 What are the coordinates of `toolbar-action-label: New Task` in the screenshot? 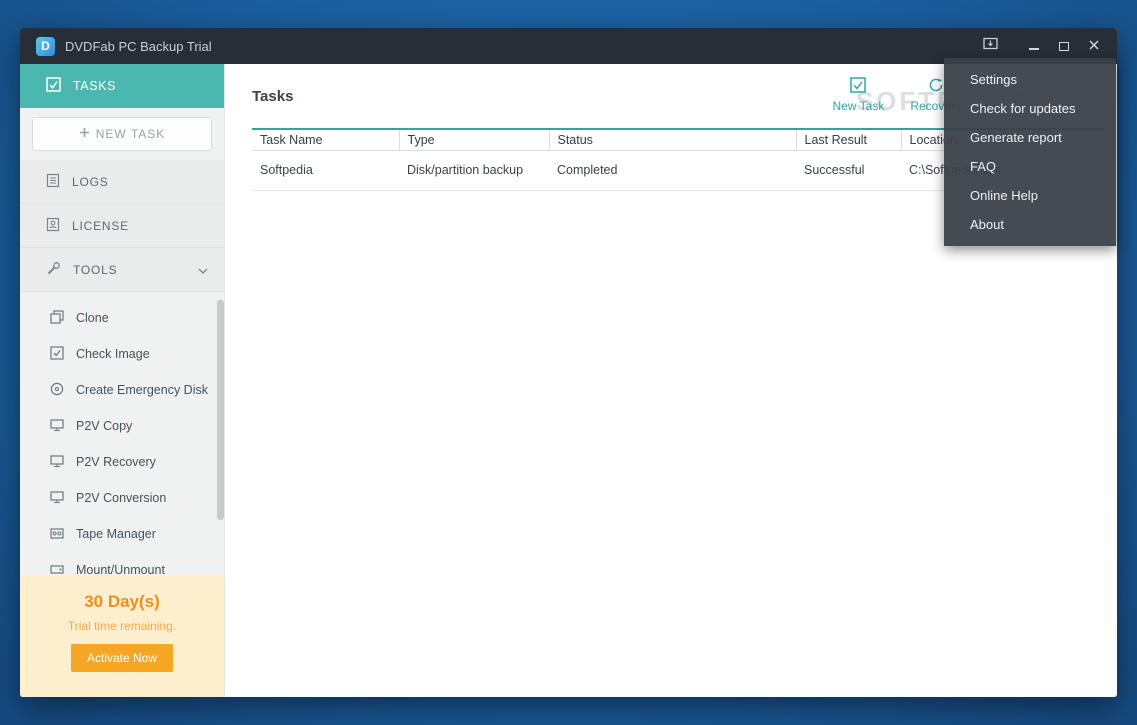 It's located at (858, 106).